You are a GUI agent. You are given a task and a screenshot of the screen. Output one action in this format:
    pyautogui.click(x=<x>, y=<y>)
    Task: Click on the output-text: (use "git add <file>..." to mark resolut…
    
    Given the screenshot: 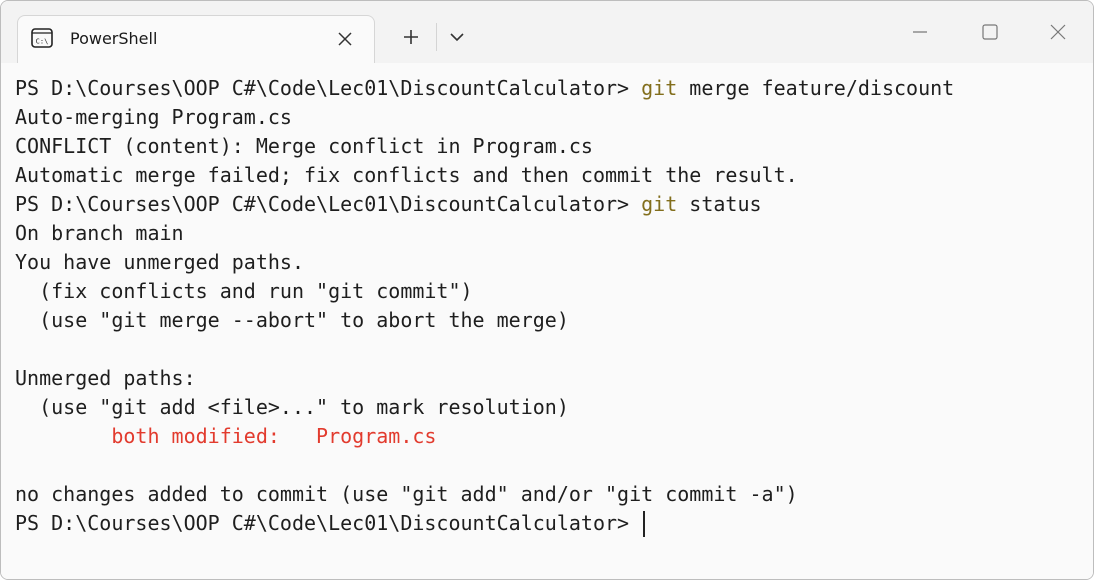 What is the action you would take?
    pyautogui.click(x=292, y=407)
    